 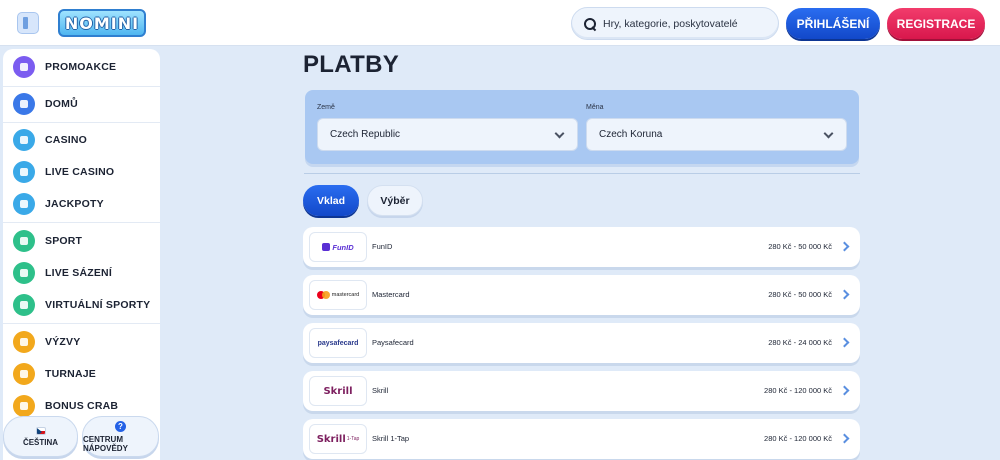 I want to click on sidebar-item-live-sazeni: LIVE SÁZENÍ, so click(x=81, y=273).